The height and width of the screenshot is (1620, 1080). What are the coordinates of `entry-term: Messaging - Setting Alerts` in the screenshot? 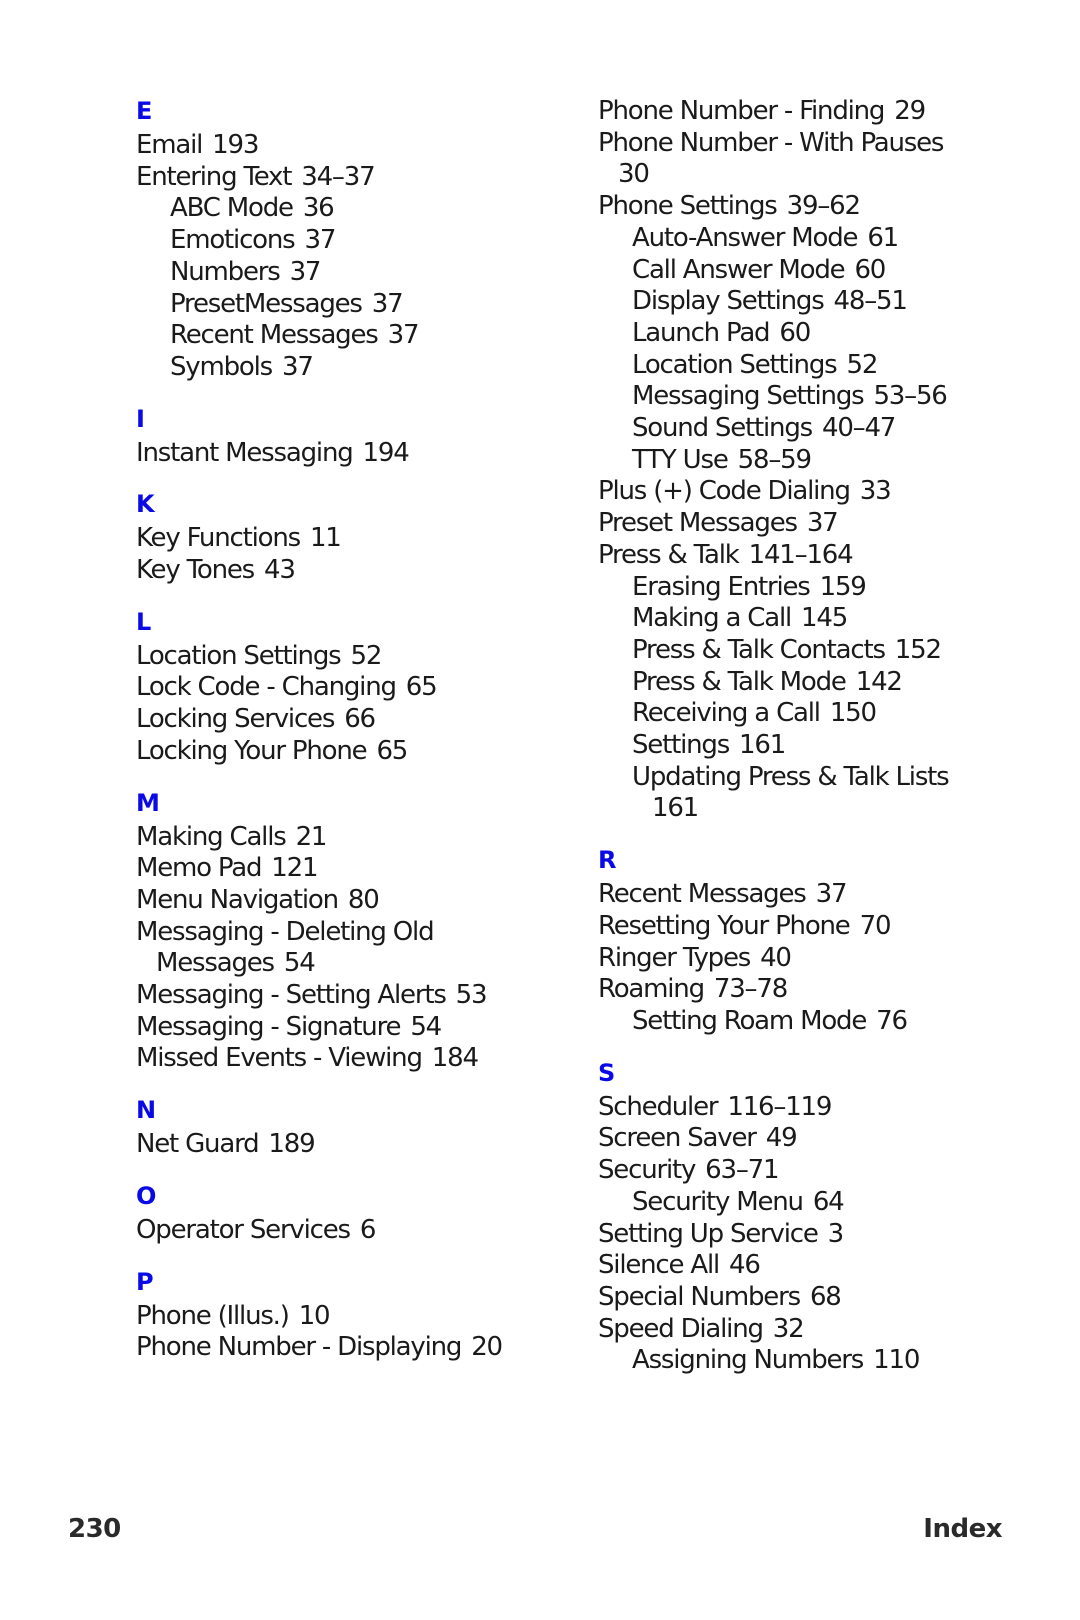 It's located at (291, 995).